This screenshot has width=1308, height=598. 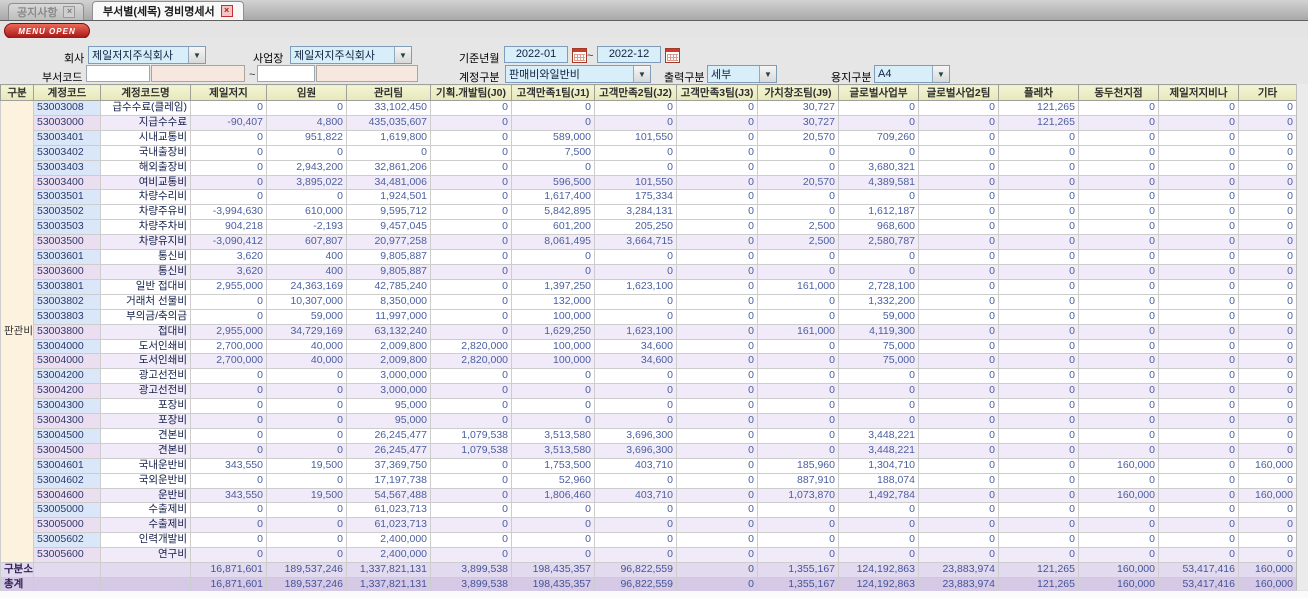 What do you see at coordinates (388, 421) in the screenshot?
I see `amount-cell: 95,000` at bounding box center [388, 421].